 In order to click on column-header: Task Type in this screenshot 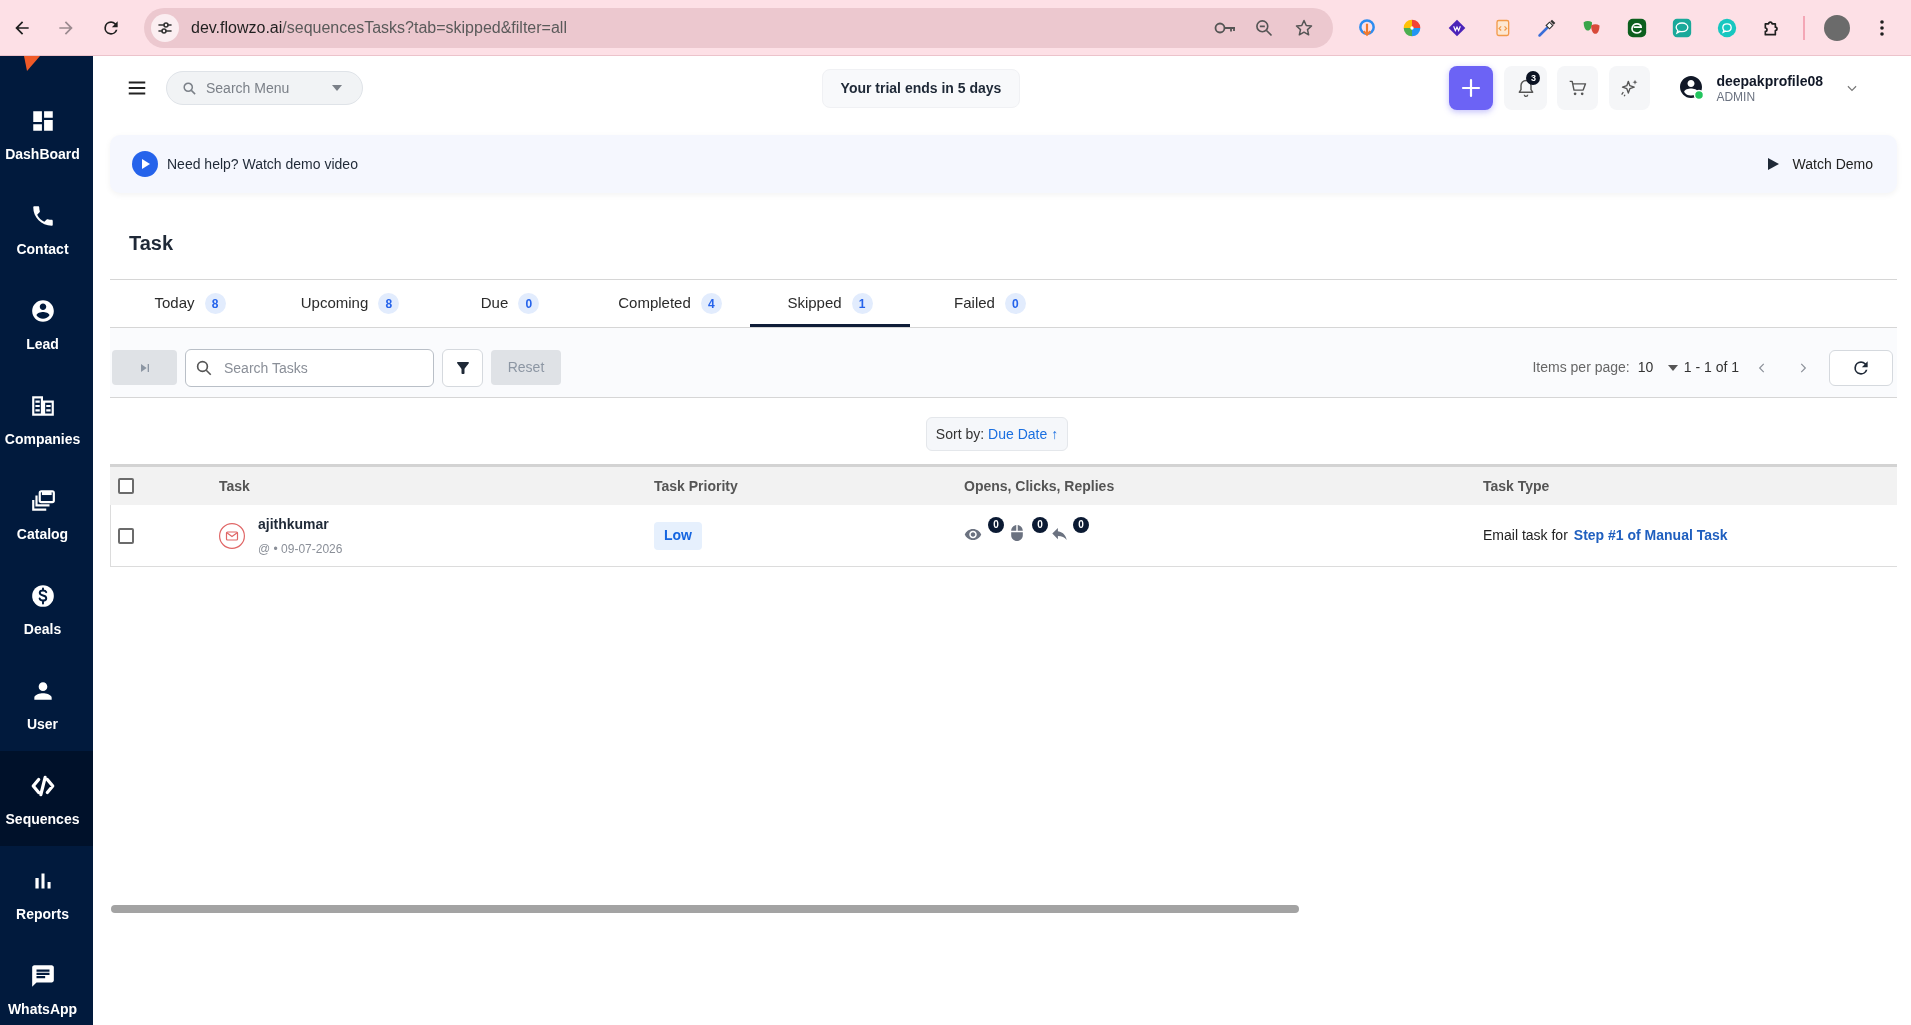, I will do `click(1516, 486)`.